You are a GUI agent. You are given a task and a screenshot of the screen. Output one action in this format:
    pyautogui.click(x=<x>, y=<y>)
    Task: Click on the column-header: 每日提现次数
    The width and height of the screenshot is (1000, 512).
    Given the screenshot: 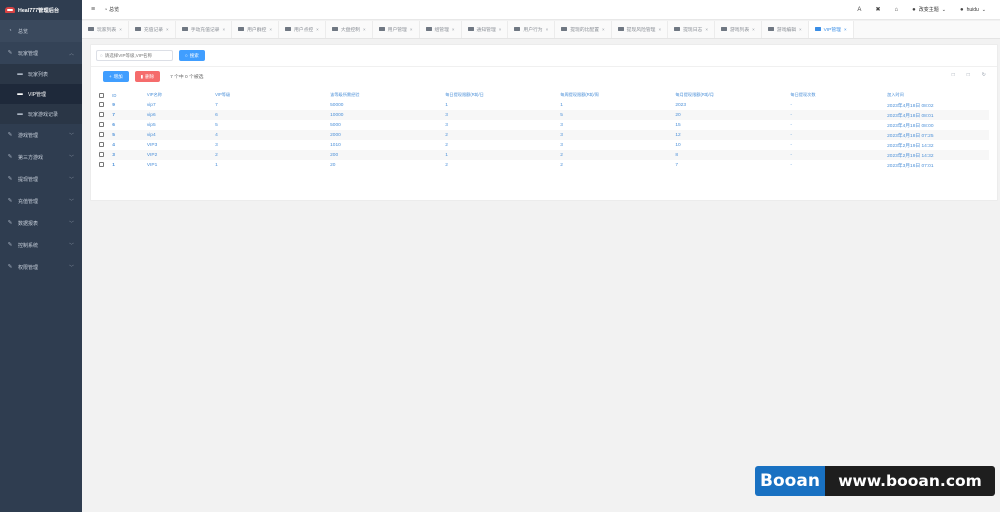 What is the action you would take?
    pyautogui.click(x=838, y=95)
    